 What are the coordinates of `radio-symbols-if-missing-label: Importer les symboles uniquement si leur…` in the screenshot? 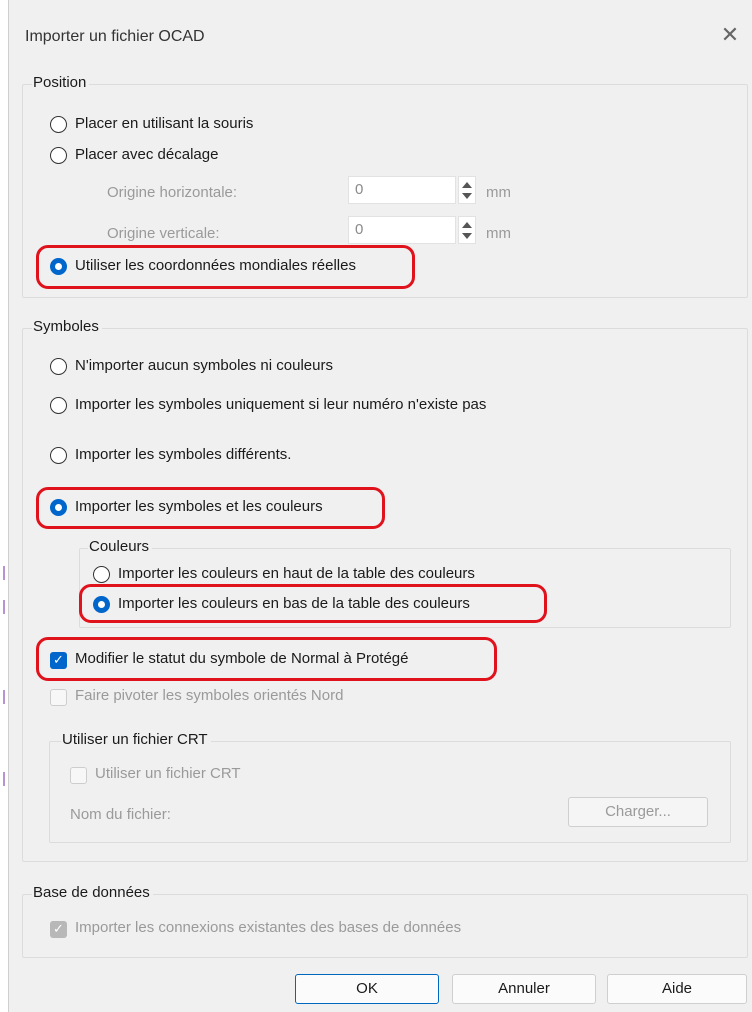 It's located at (280, 404).